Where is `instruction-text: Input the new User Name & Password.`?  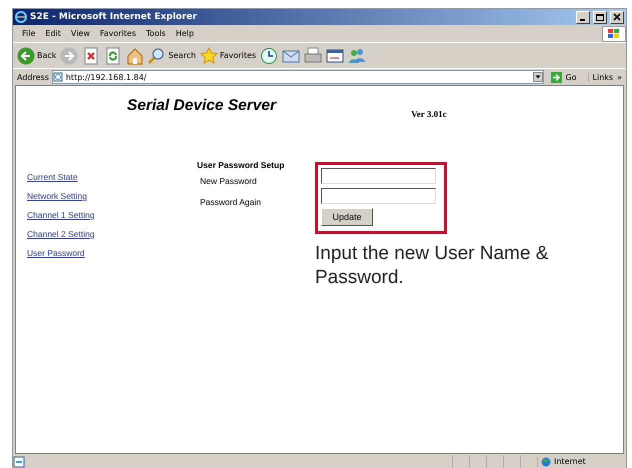
instruction-text: Input the new User Name & Password. is located at coordinates (432, 266).